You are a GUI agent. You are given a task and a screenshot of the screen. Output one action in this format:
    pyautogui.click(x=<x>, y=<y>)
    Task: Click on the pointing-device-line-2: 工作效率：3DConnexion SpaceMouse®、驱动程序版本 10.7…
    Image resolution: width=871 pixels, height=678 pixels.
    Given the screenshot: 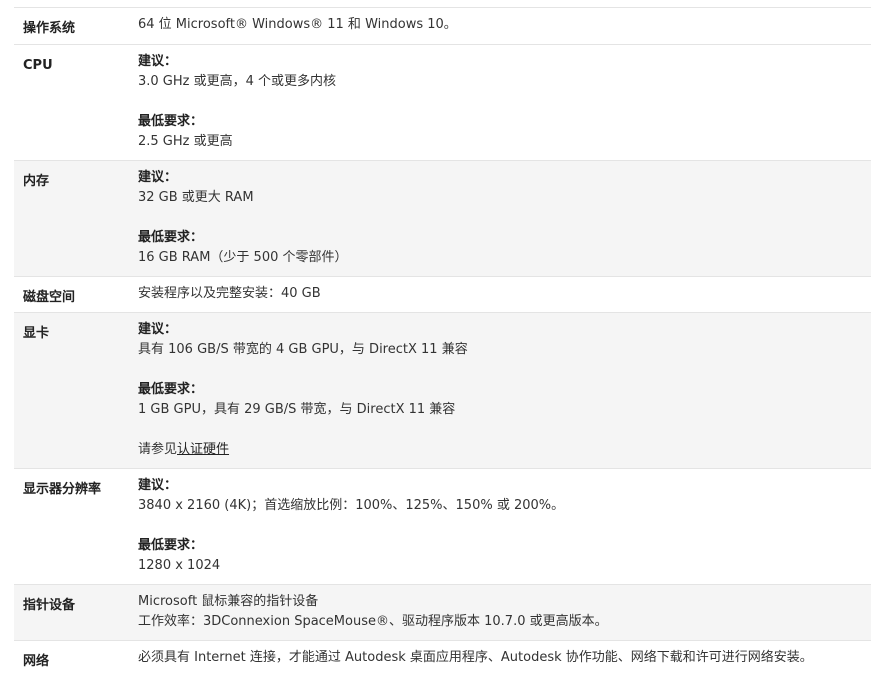 What is the action you would take?
    pyautogui.click(x=373, y=621)
    